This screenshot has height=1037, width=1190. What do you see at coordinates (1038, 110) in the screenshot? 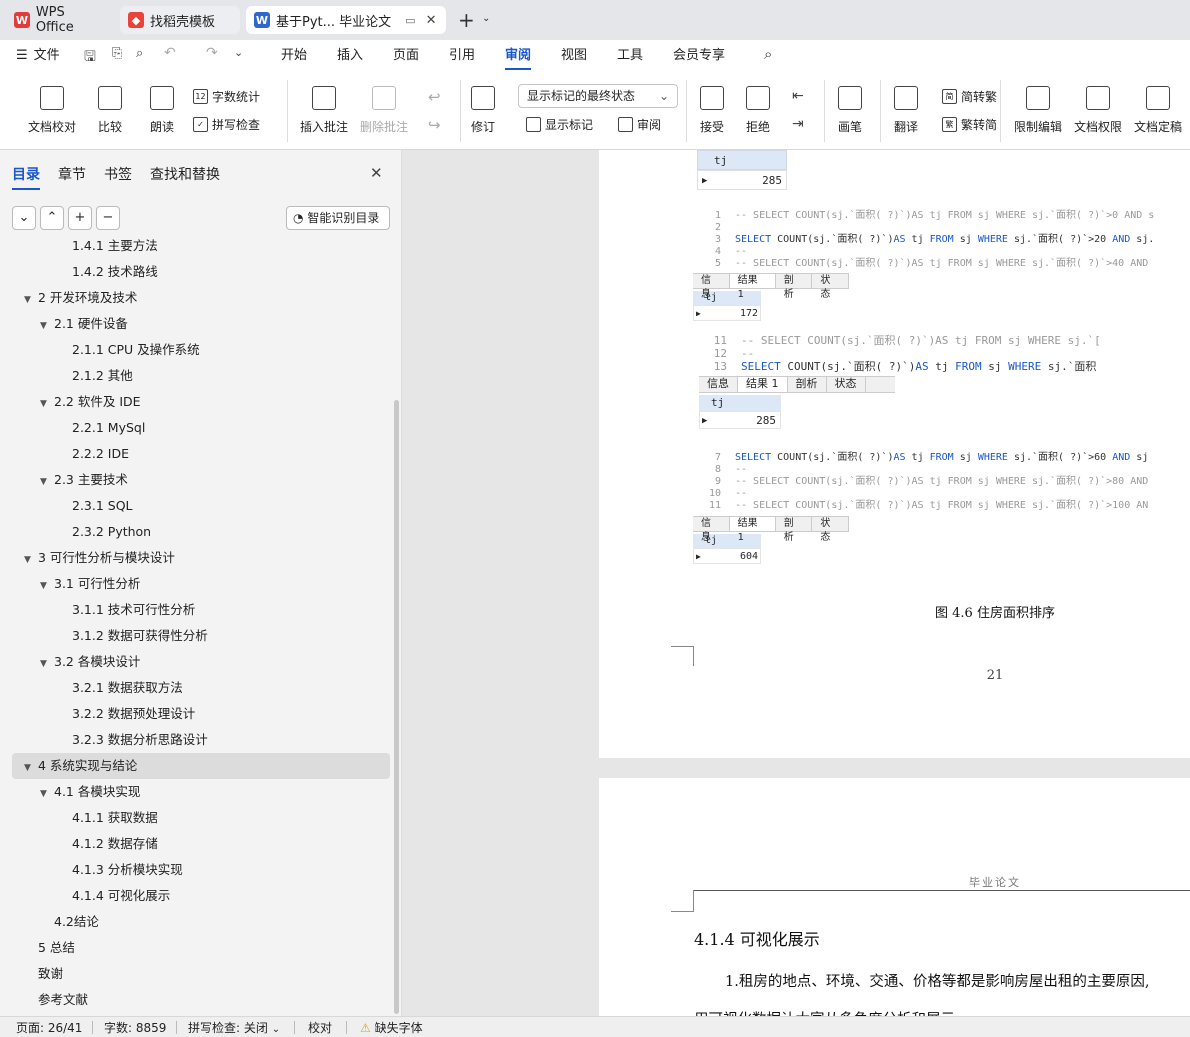
I see `restrict-edit-button: 限制编辑` at bounding box center [1038, 110].